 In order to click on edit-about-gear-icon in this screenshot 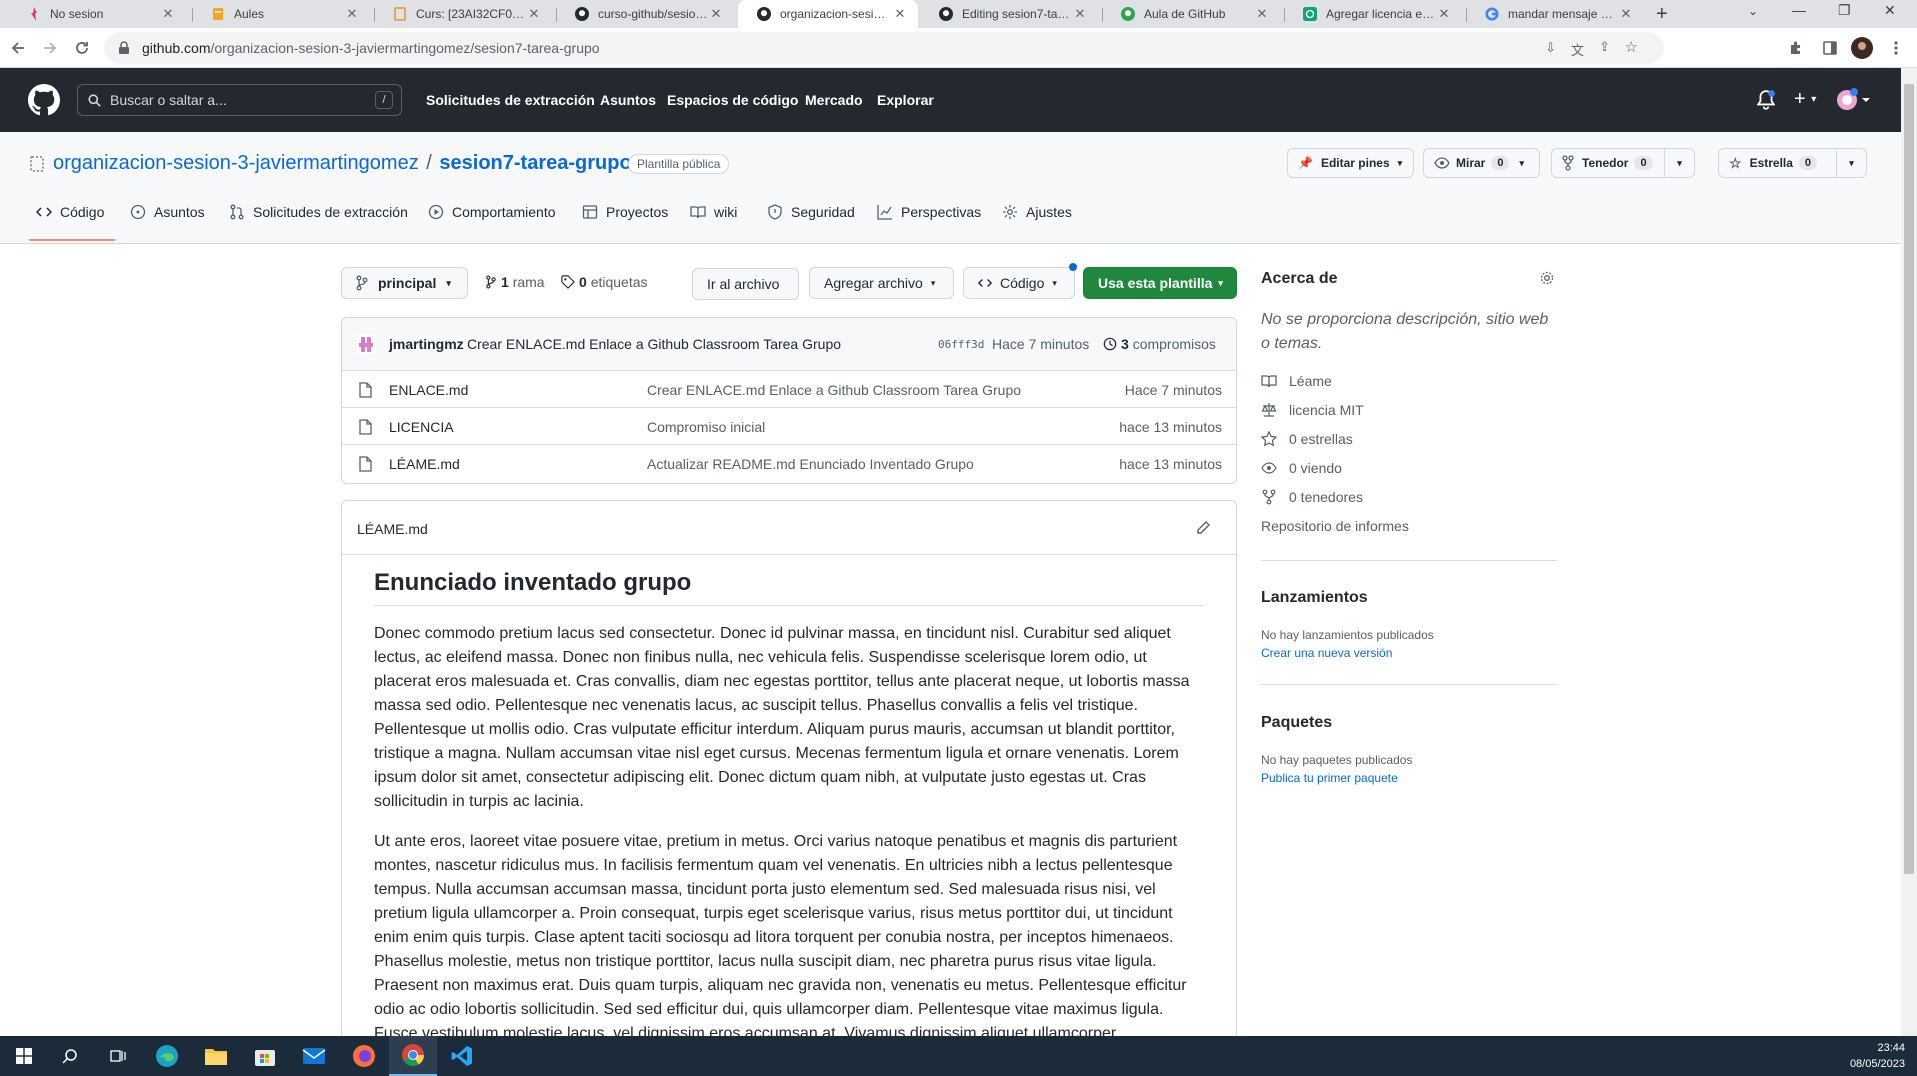, I will do `click(1547, 279)`.